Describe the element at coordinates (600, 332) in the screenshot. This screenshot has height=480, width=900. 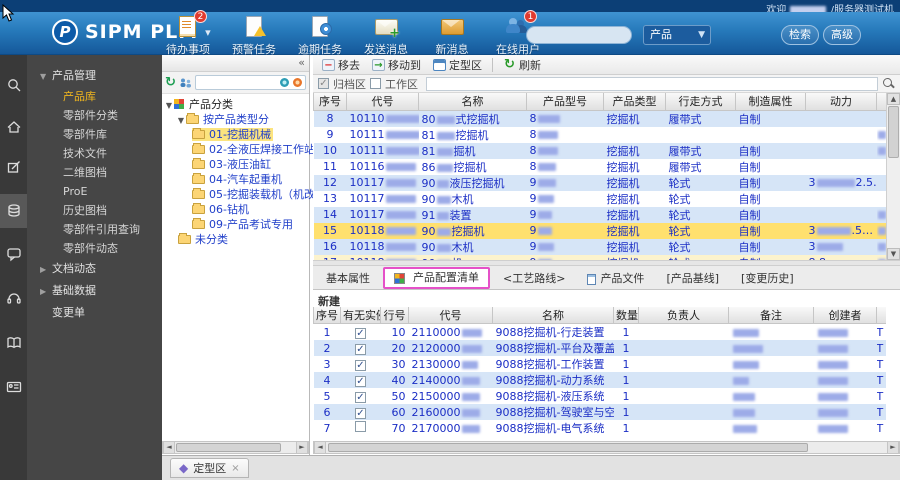
I see `bom-row: 1 10 2110000 9088挖掘机-行走装置 1 T` at that location.